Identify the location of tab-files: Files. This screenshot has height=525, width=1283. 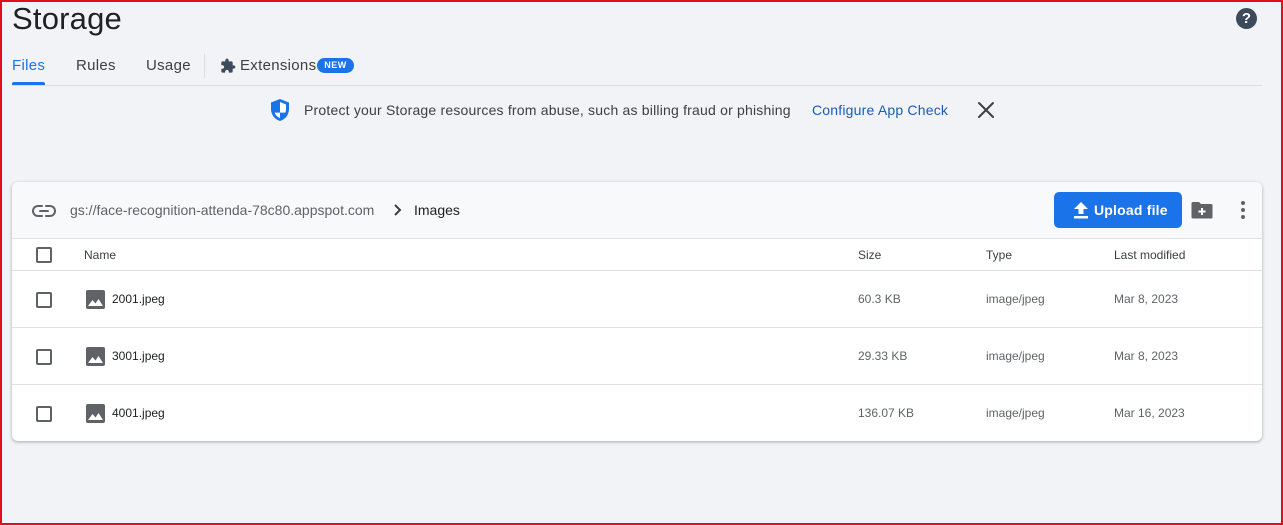
(28, 65).